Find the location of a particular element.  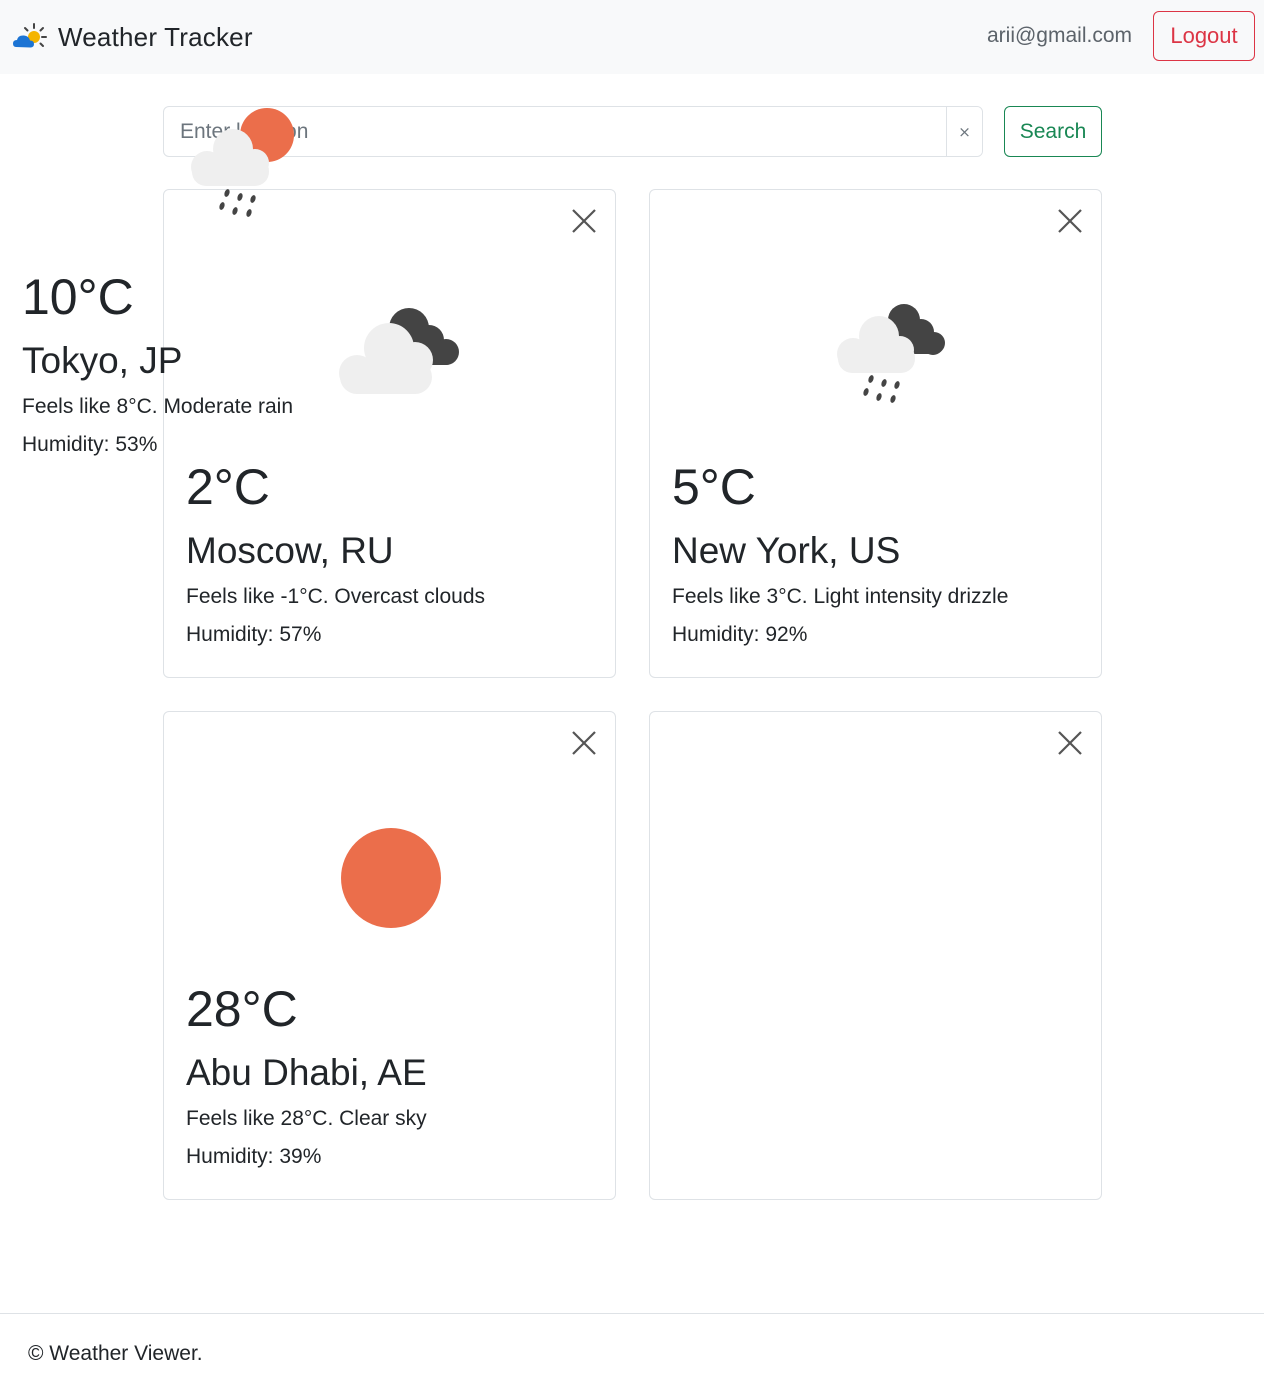

humidity: Humidity: 57% is located at coordinates (254, 634).